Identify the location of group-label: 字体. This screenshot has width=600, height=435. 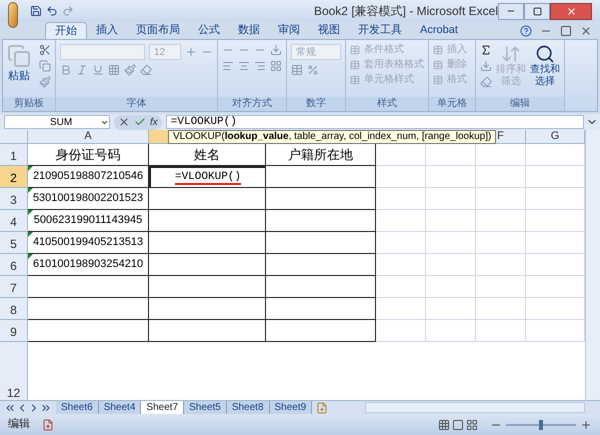
(136, 104).